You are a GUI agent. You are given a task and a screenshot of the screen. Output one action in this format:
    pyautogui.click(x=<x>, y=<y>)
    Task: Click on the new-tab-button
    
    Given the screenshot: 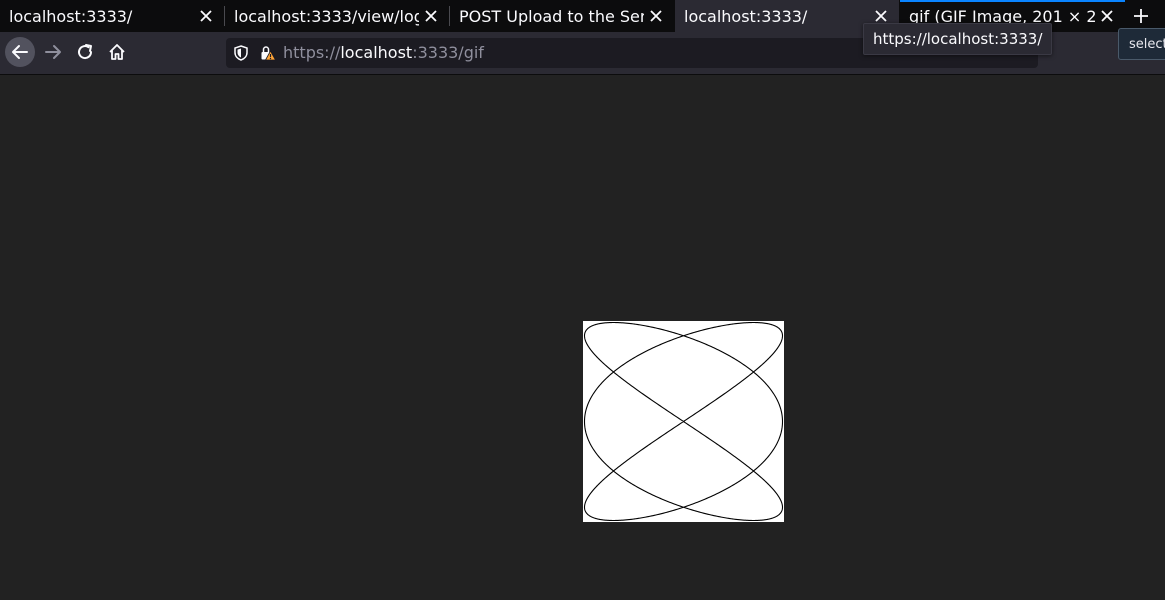 What is the action you would take?
    pyautogui.click(x=1141, y=16)
    